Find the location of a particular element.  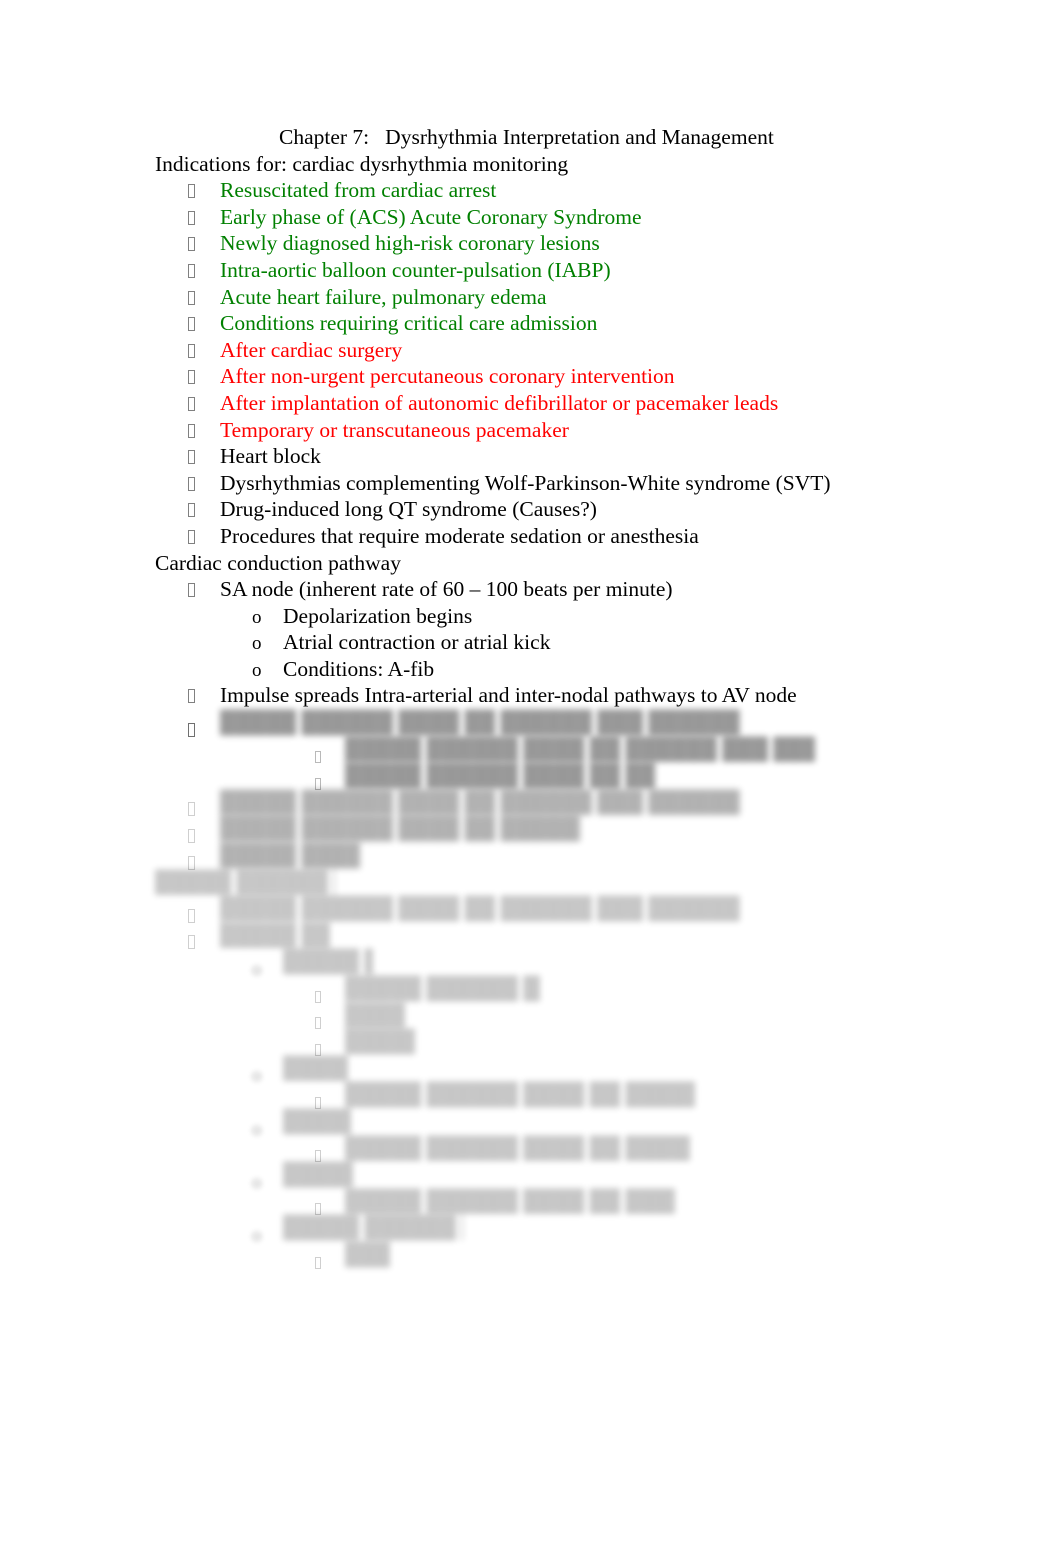

list-item: o Conditions: A-fib is located at coordinates (531, 669).